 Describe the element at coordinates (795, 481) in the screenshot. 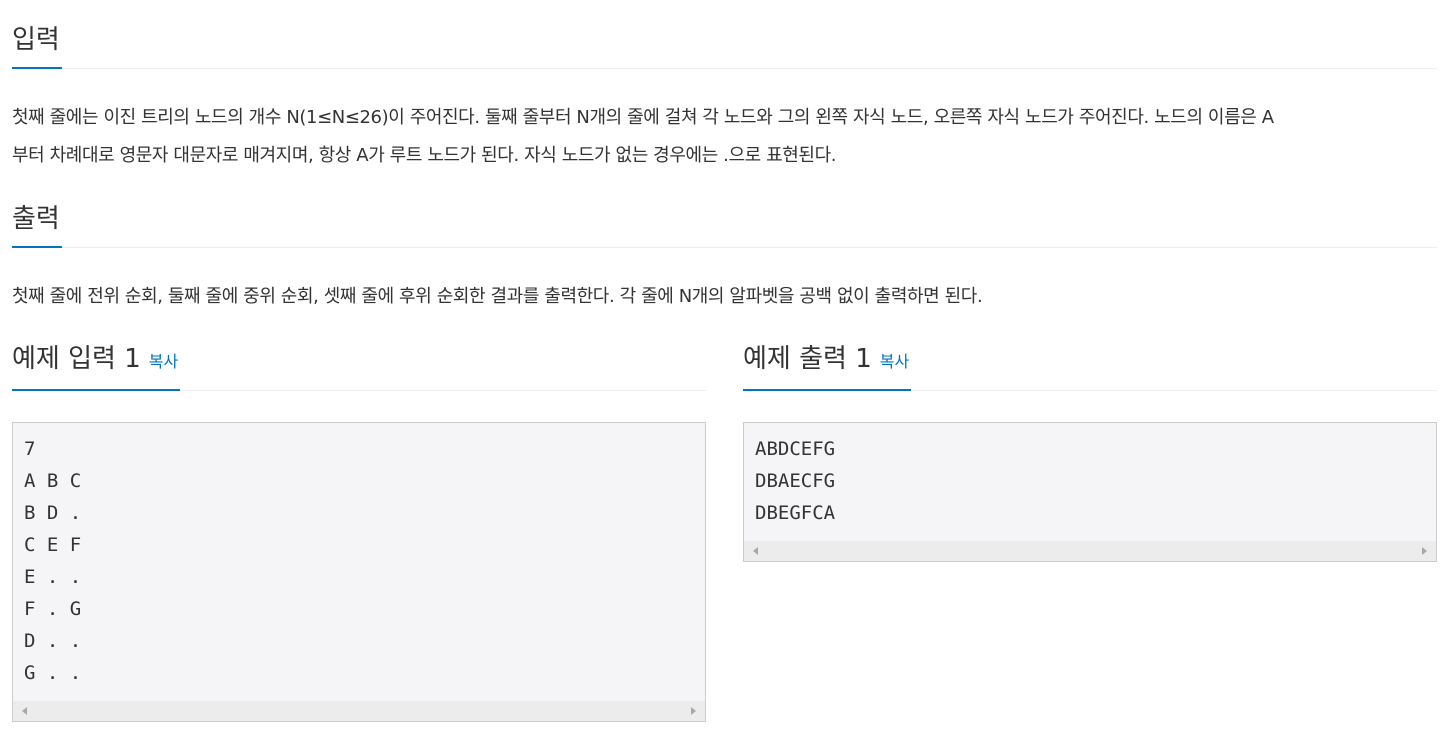

I see `sample-output-content: ABDCEFG DBAECFG DBEGFCA` at that location.